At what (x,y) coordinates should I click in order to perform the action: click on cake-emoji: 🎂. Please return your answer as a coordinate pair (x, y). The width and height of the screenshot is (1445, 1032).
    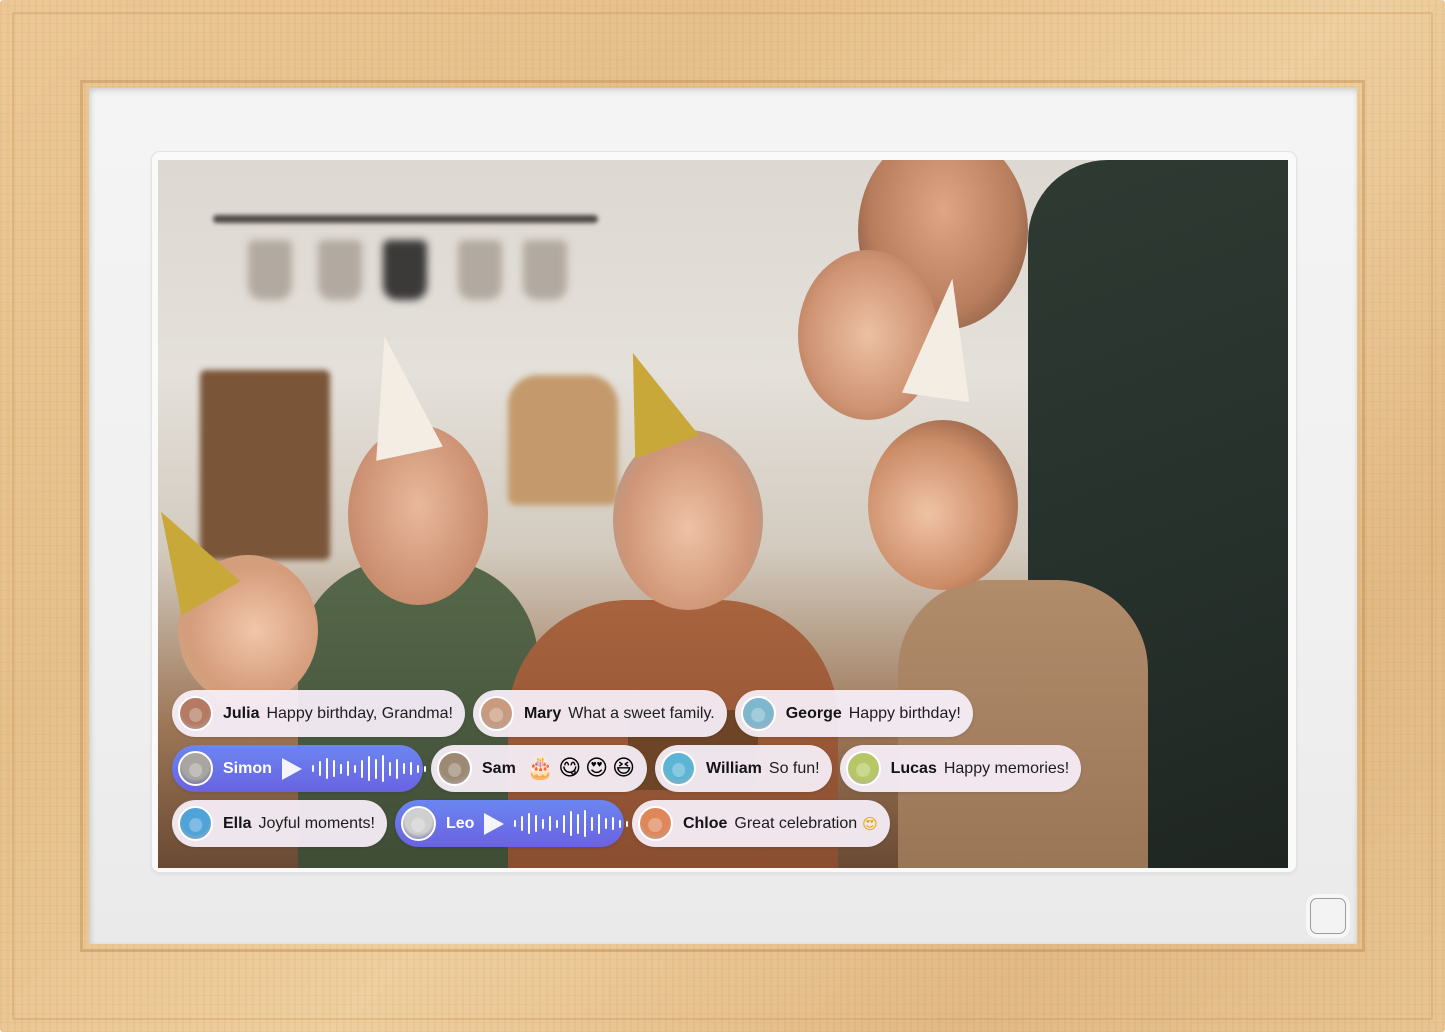
    Looking at the image, I should click on (540, 768).